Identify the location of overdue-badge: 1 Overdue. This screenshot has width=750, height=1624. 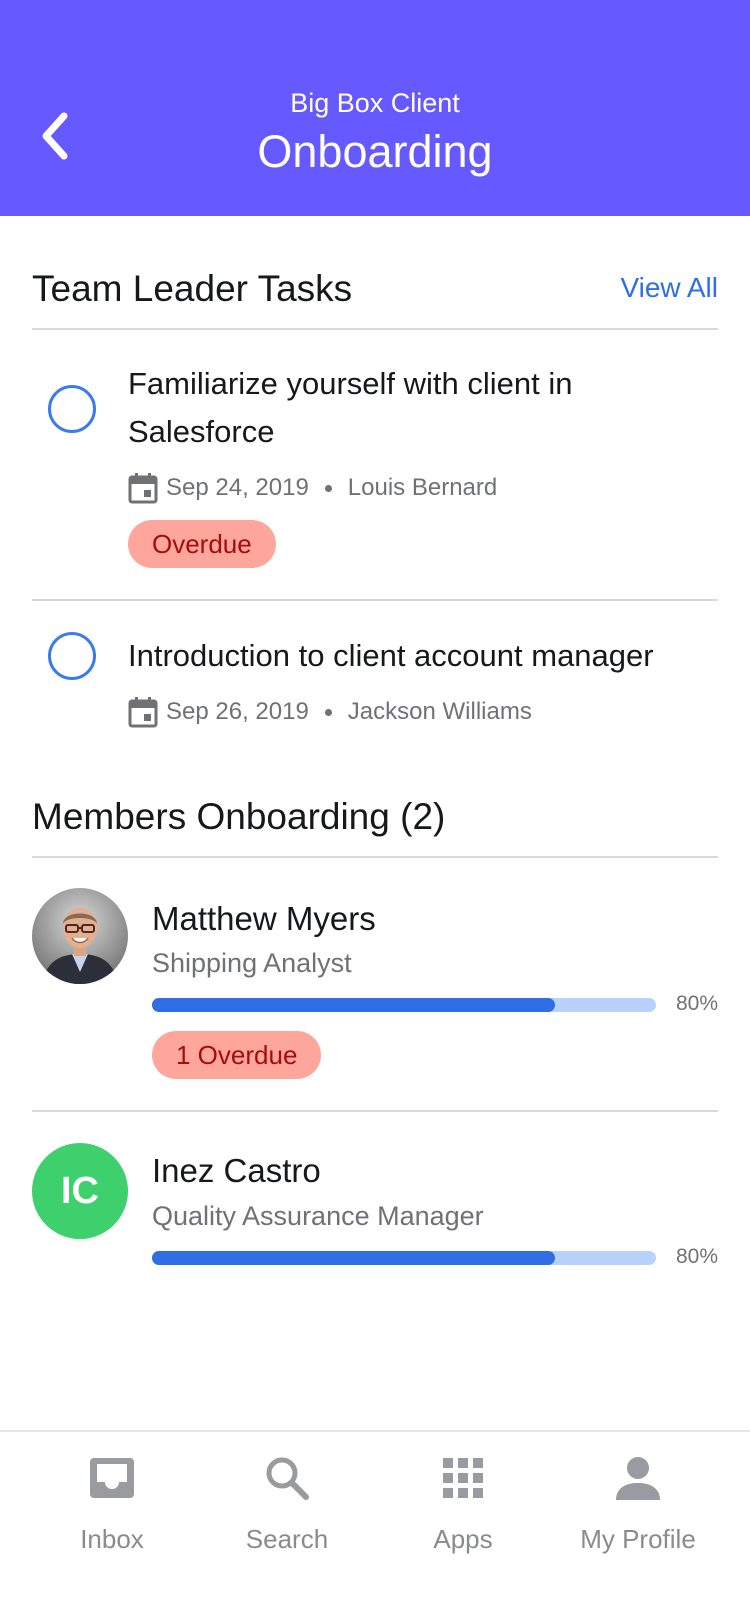
(237, 1055).